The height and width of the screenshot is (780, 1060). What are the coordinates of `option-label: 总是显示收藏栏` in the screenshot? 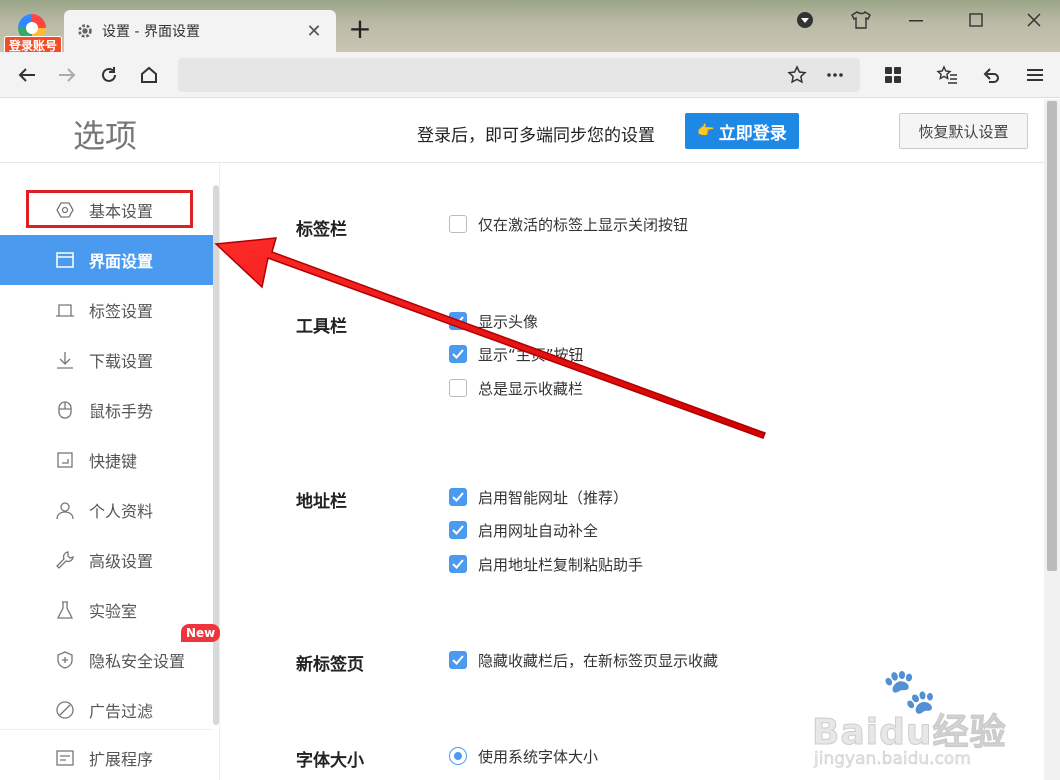 It's located at (531, 388).